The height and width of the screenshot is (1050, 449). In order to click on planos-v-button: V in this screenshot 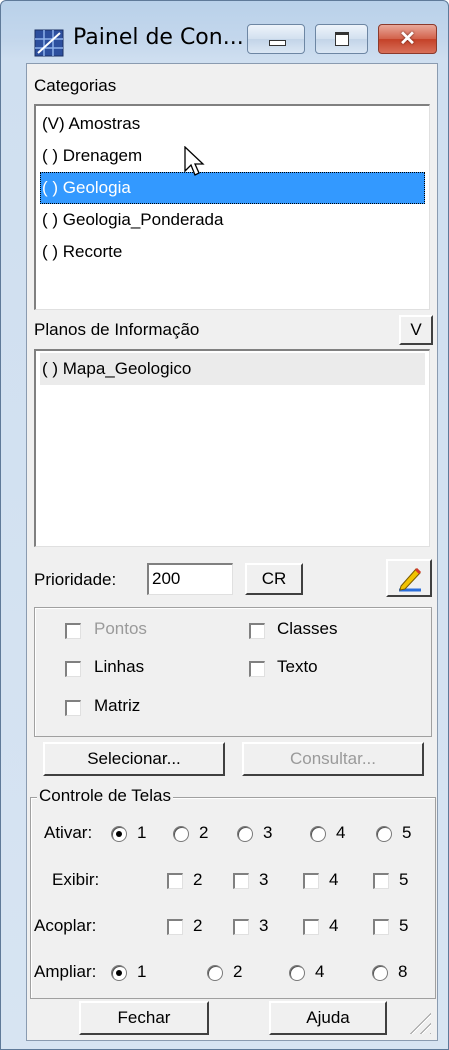, I will do `click(416, 330)`.